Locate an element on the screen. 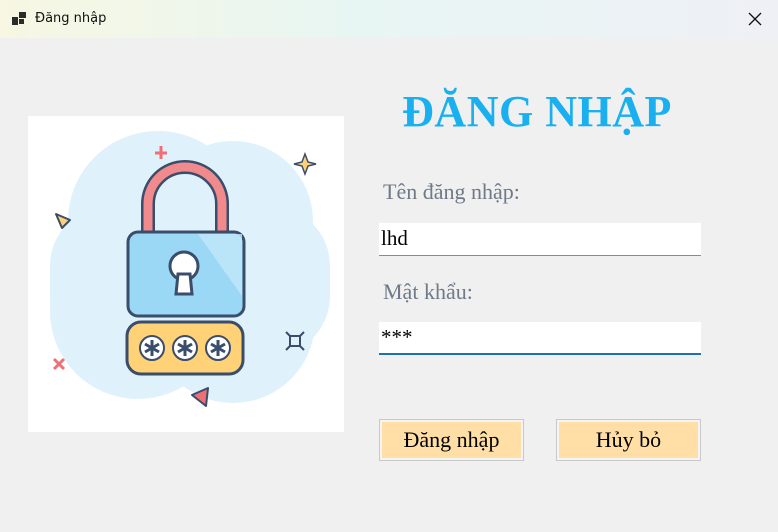  title-bar: Đăng nhập is located at coordinates (389, 19).